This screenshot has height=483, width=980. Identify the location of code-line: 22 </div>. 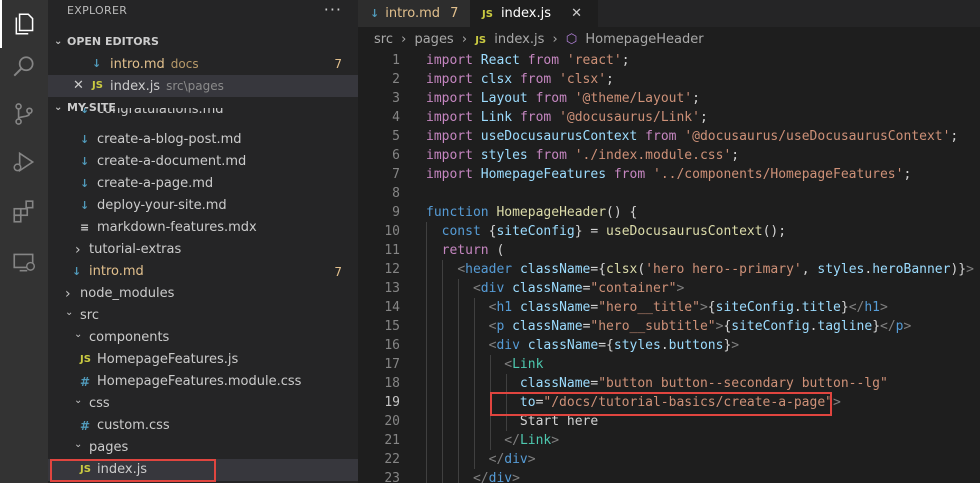
(669, 459).